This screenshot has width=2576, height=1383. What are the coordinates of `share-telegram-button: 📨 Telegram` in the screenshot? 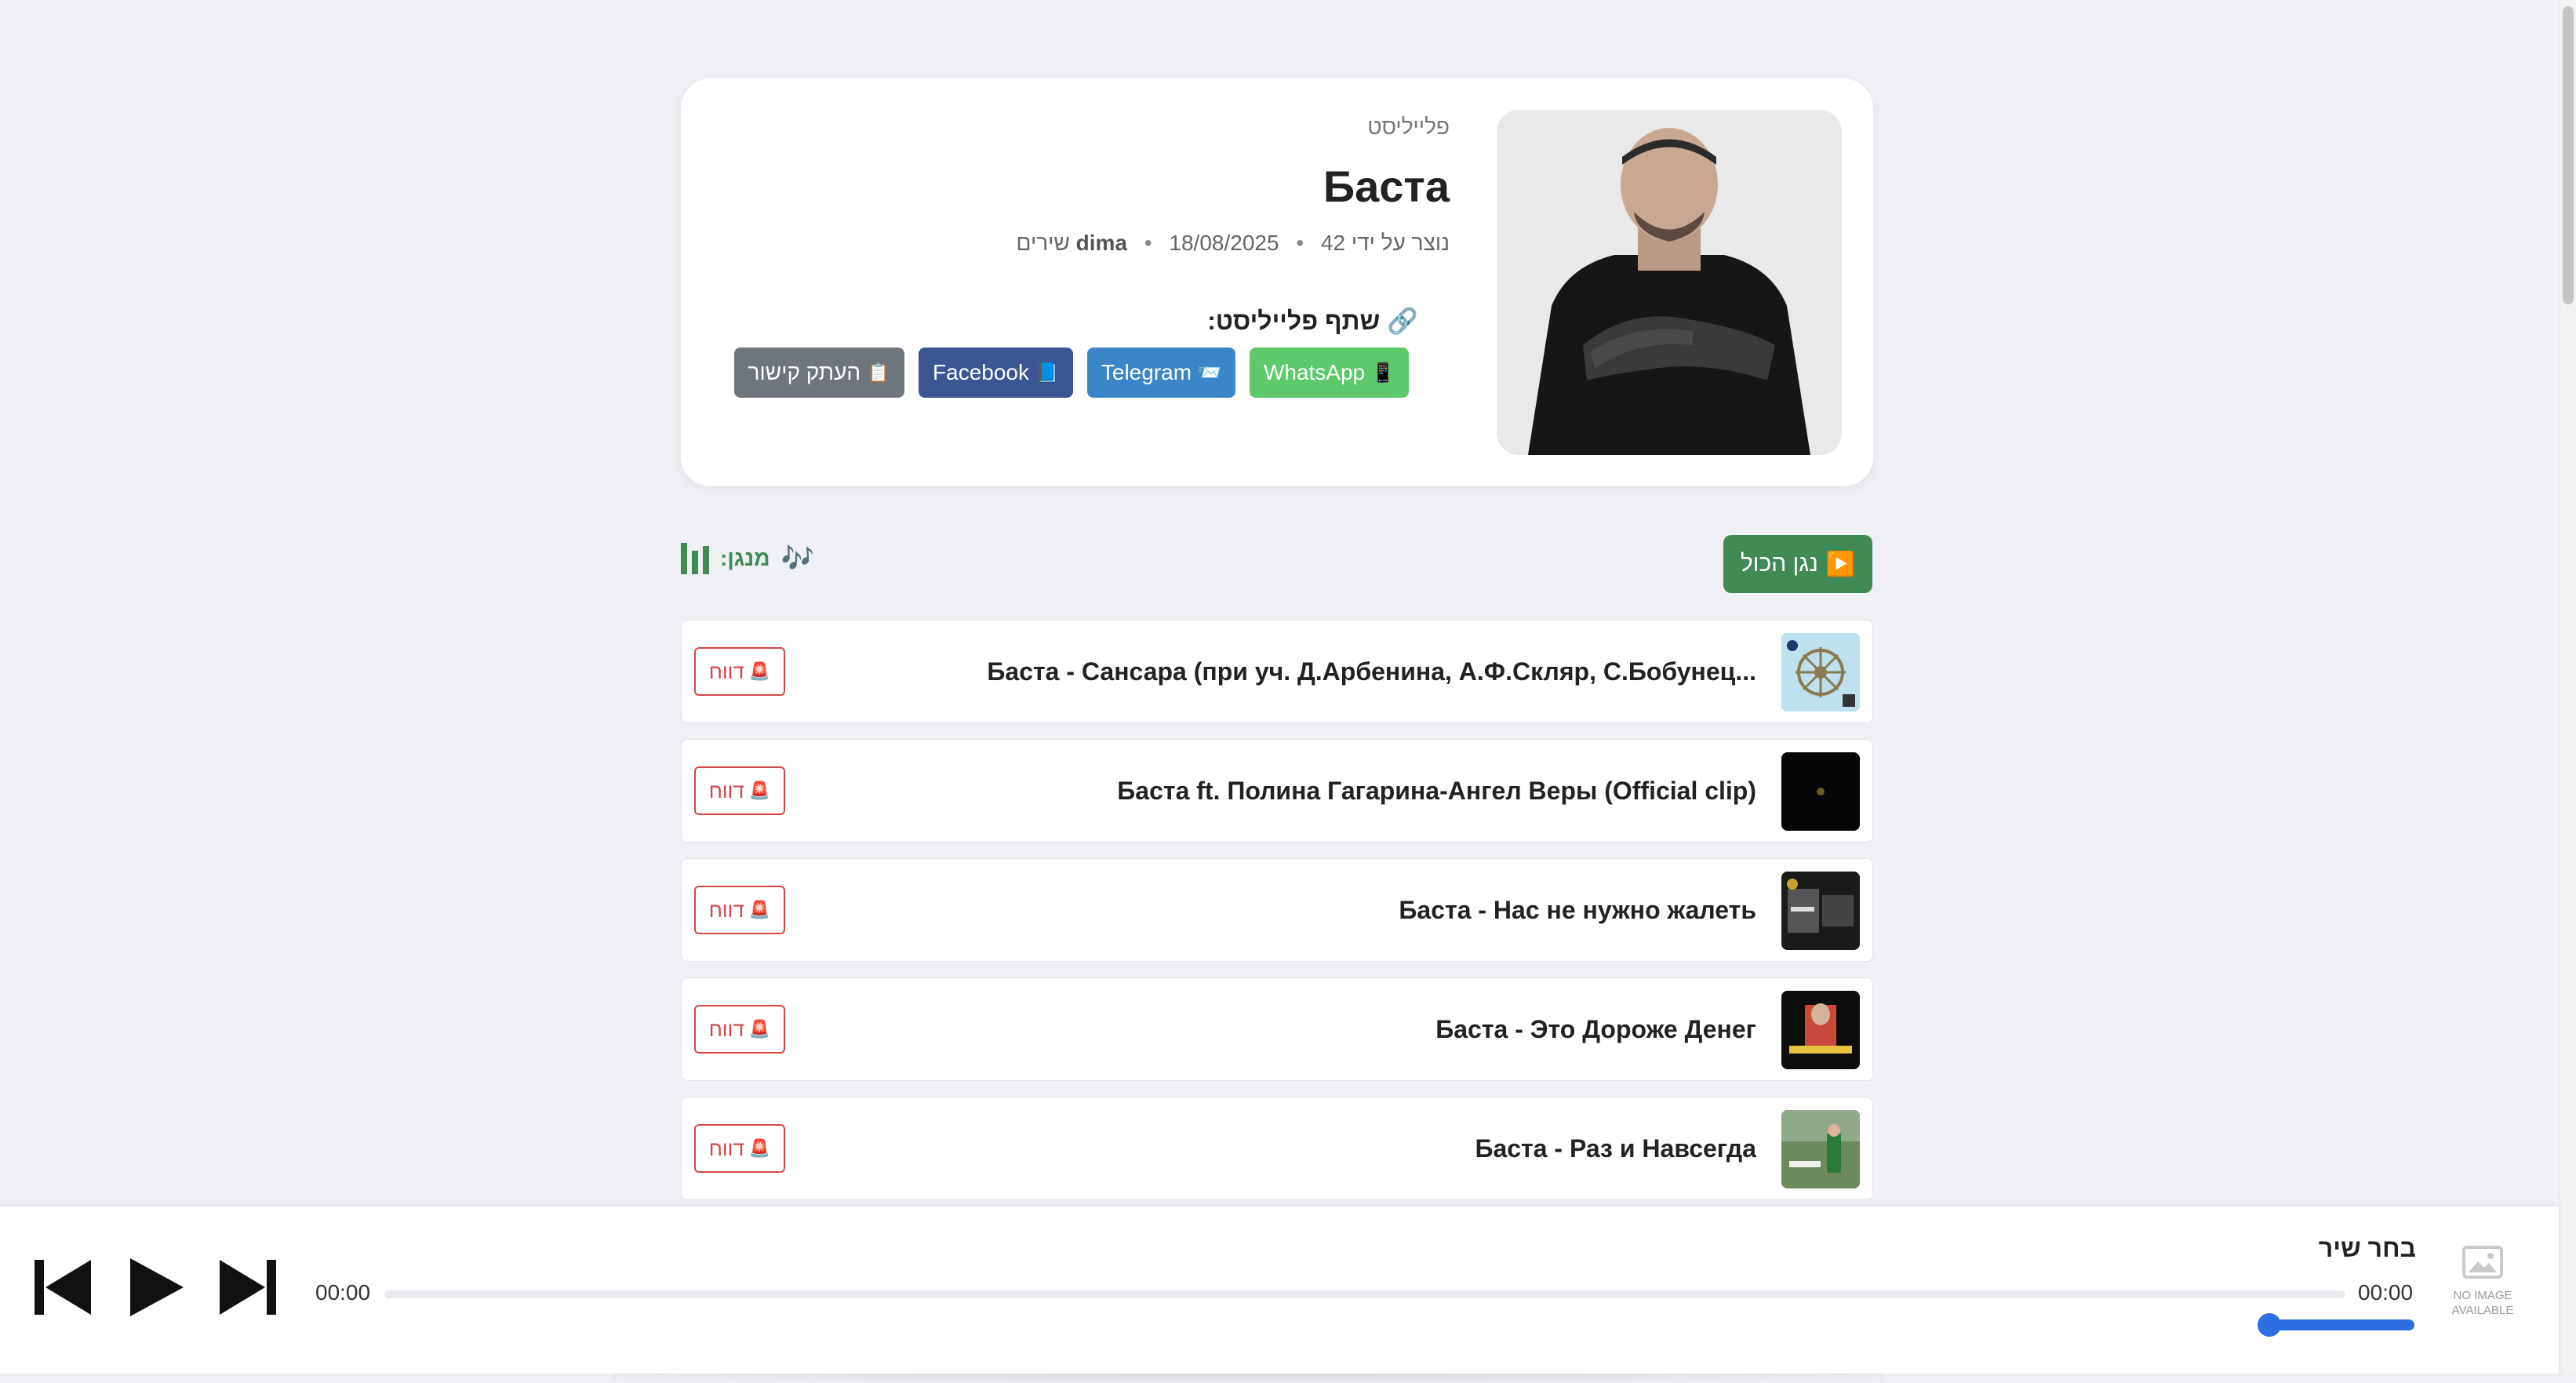 It's located at (1160, 373).